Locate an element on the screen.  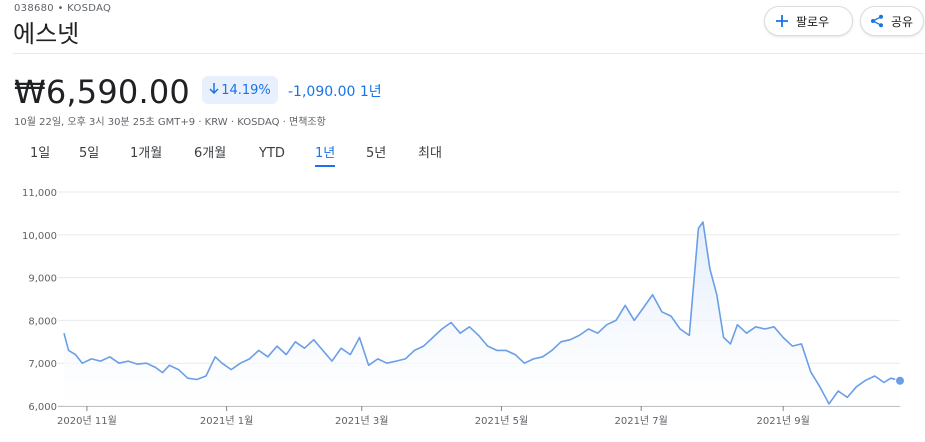
x-tick-label: 2021년 3월 is located at coordinates (361, 421).